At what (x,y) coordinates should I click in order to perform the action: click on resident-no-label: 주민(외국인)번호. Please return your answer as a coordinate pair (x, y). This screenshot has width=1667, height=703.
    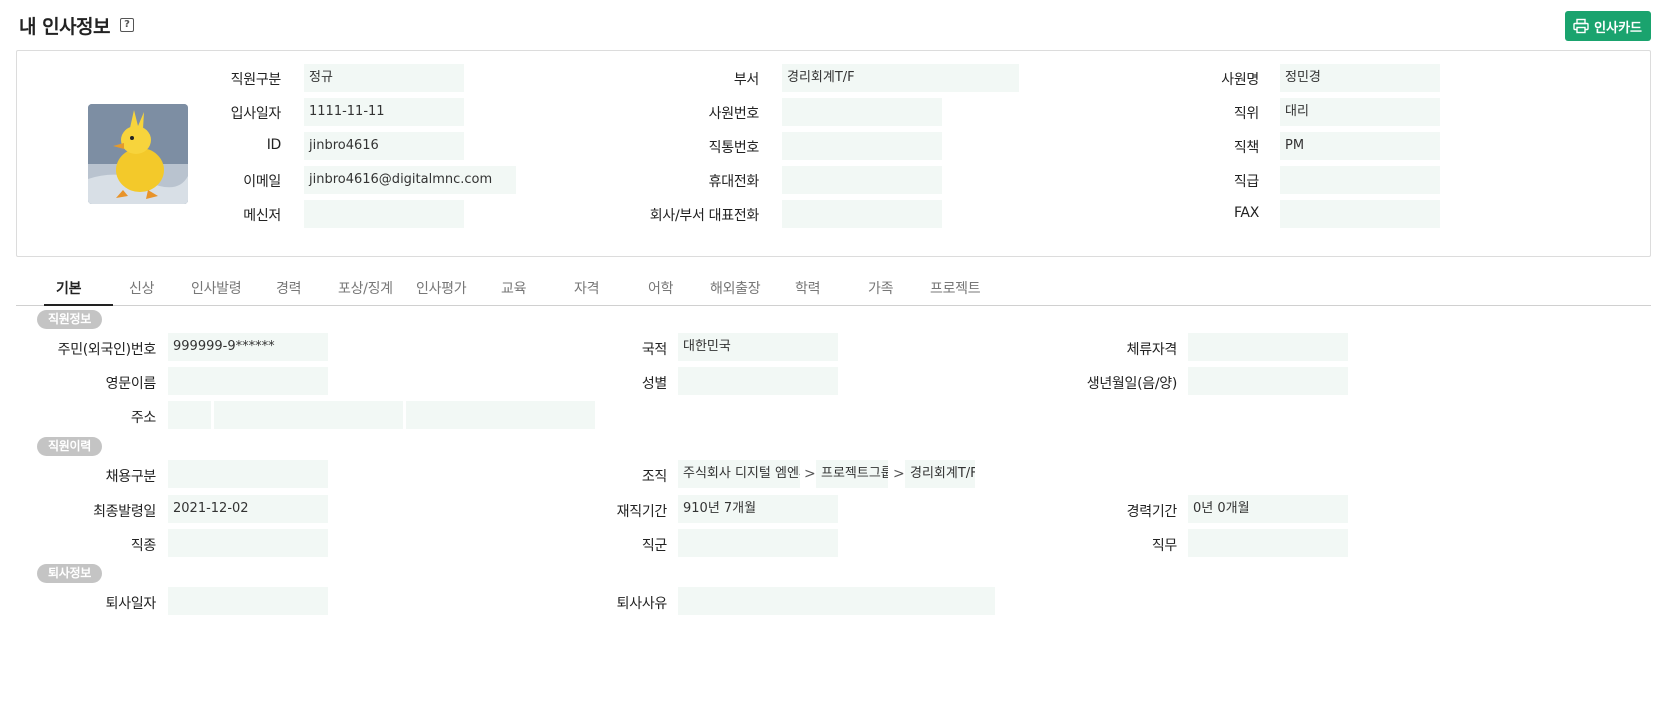
    Looking at the image, I should click on (107, 350).